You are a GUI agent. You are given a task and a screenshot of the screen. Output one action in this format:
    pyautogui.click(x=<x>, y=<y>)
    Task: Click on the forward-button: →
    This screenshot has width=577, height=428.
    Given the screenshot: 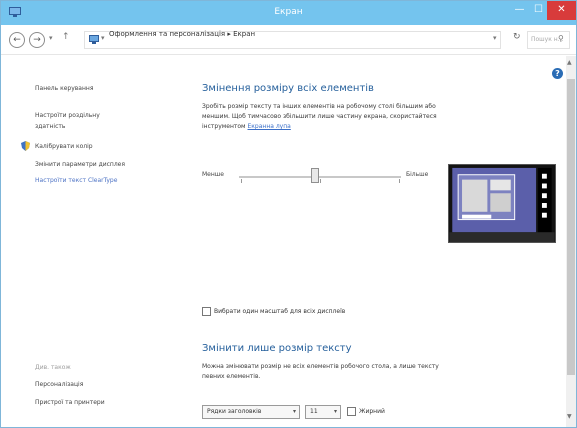 What is the action you would take?
    pyautogui.click(x=37, y=40)
    